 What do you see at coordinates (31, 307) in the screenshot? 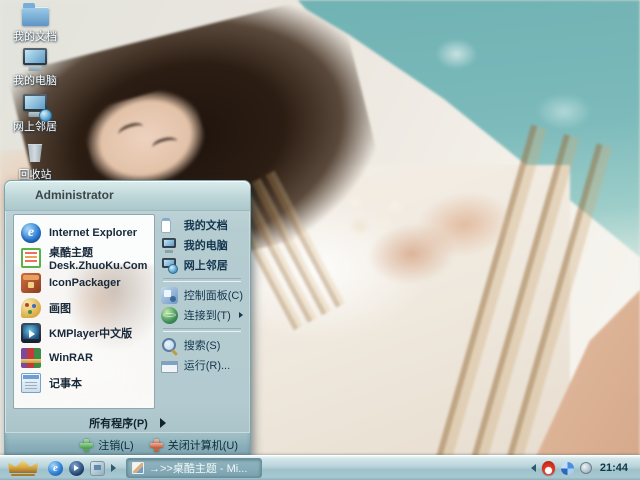
I see `paint-icon` at bounding box center [31, 307].